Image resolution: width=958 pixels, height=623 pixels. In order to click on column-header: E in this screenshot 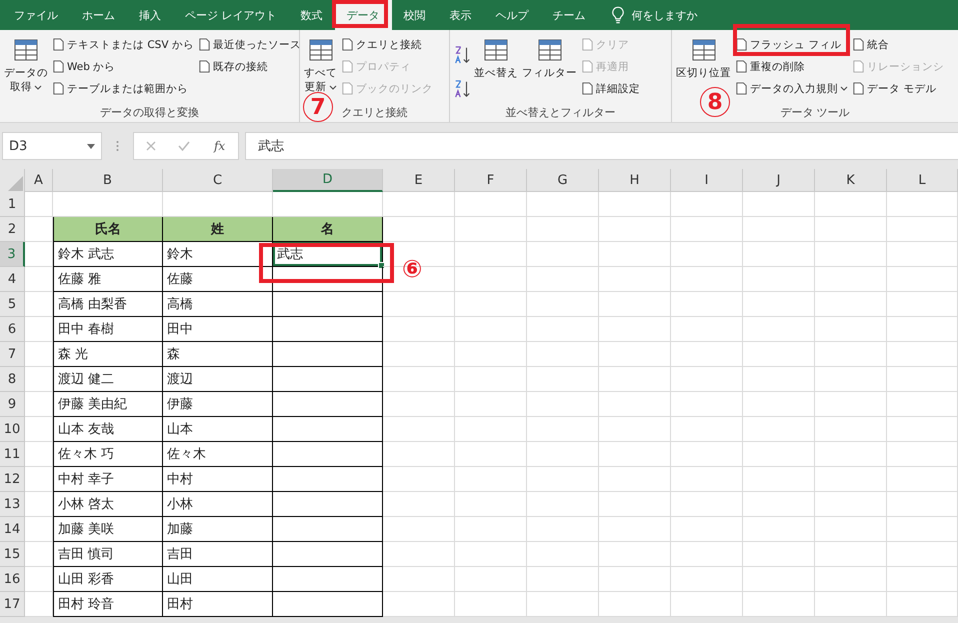, I will do `click(419, 180)`.